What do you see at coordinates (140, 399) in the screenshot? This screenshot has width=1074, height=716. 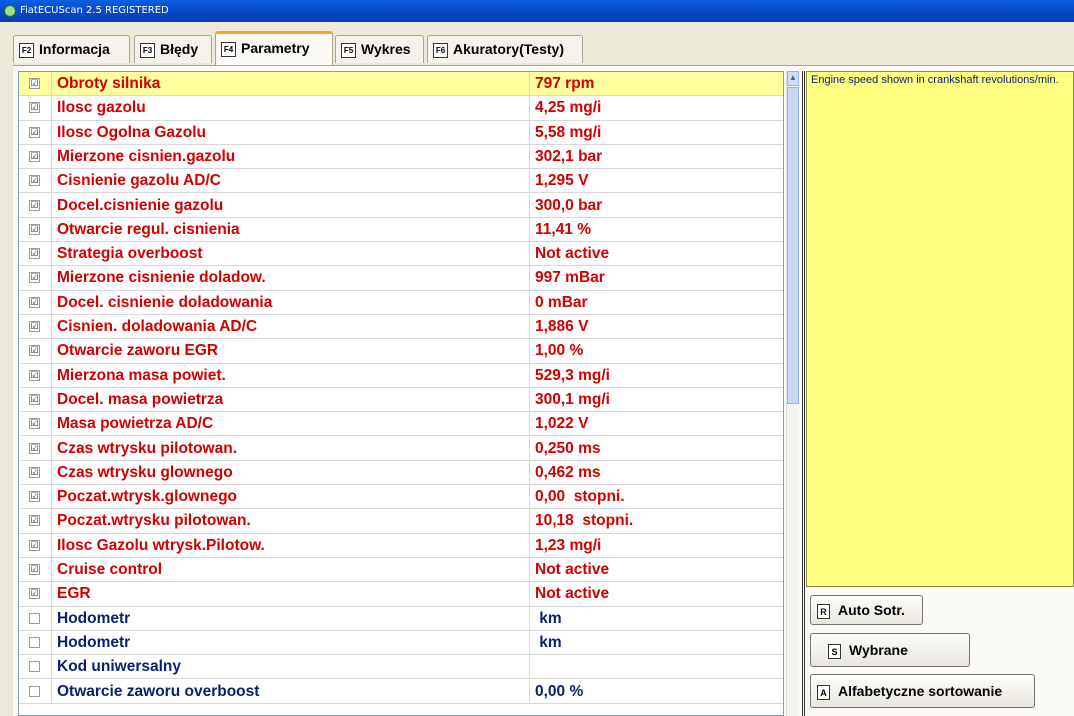 I see `parameter-name: Docel. masa powietrza` at bounding box center [140, 399].